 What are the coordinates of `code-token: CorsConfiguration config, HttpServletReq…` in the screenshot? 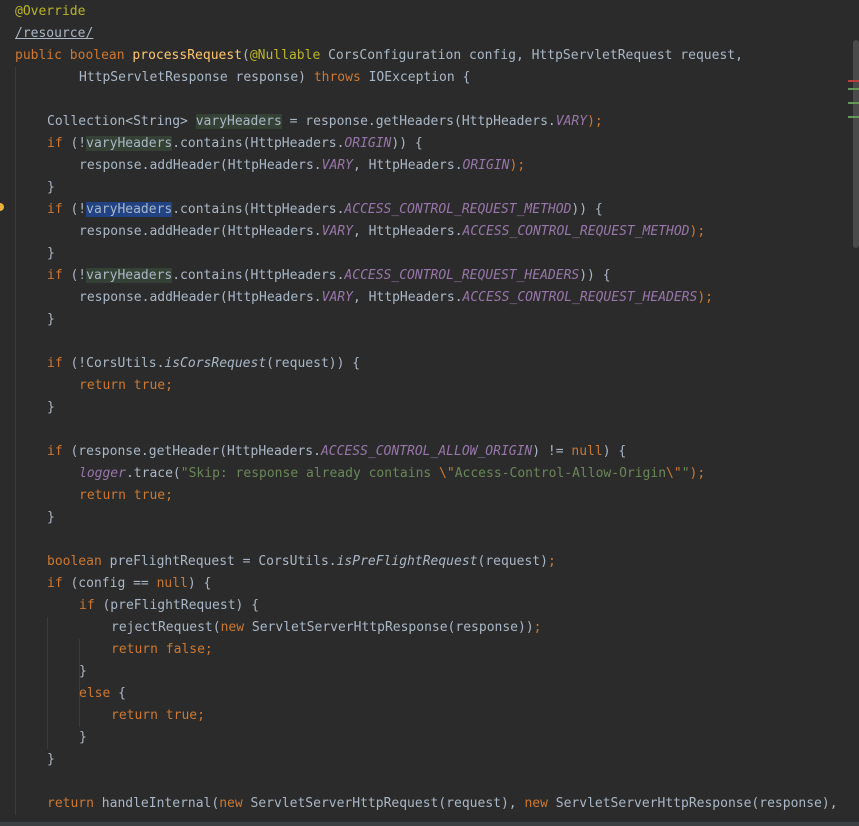 It's located at (535, 55).